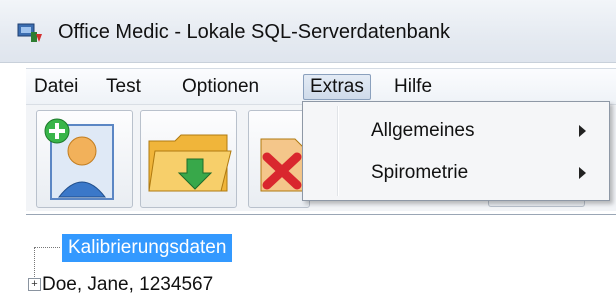 The height and width of the screenshot is (302, 616). What do you see at coordinates (338, 151) in the screenshot?
I see `menu-gutter` at bounding box center [338, 151].